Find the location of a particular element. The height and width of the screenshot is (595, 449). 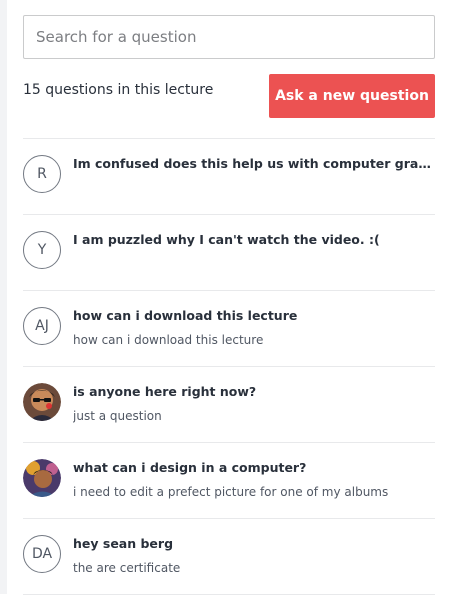

search-input is located at coordinates (229, 37).